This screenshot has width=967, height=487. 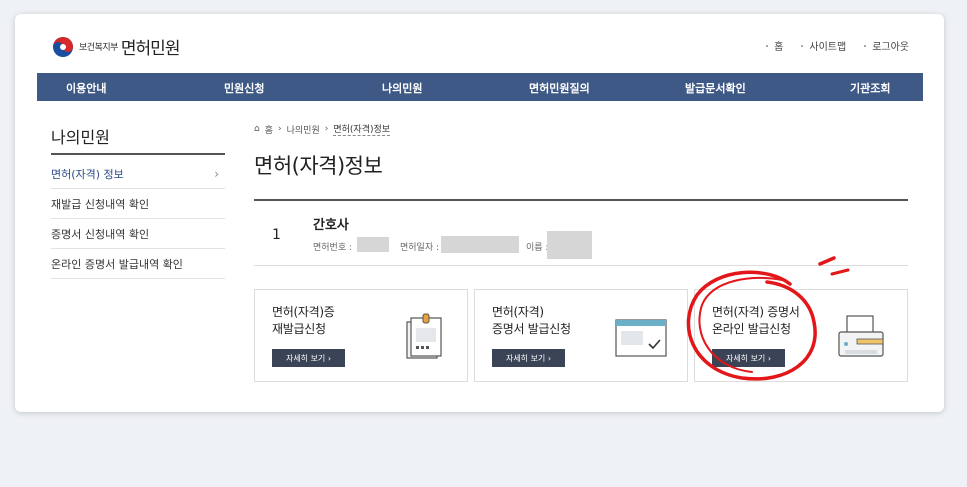 I want to click on page-title: 면허(자격)정보, so click(x=318, y=166).